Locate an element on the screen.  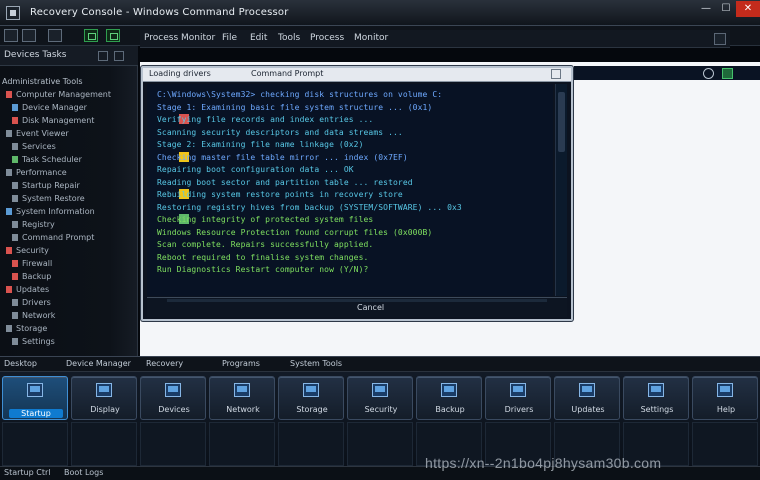
maximize-button: ☐ is located at coordinates (726, 9).